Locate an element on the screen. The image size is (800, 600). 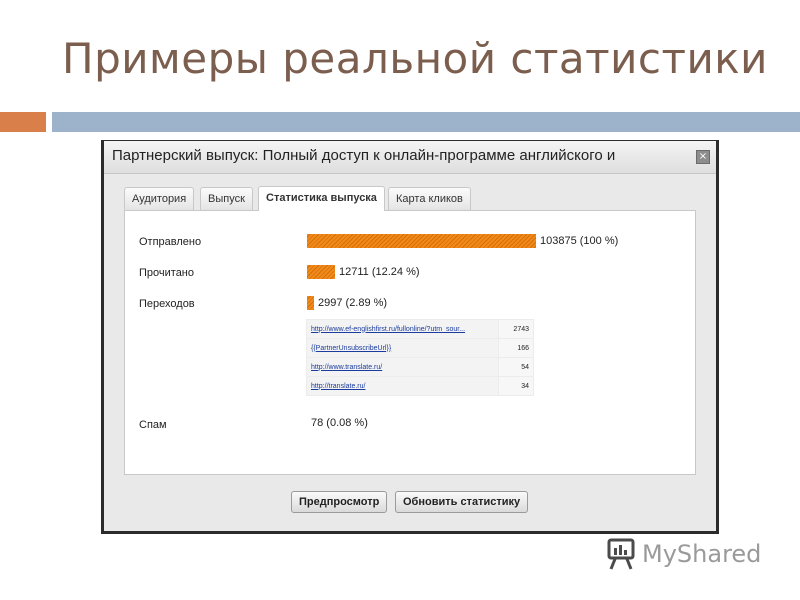
accent-bar-orange is located at coordinates (23, 122).